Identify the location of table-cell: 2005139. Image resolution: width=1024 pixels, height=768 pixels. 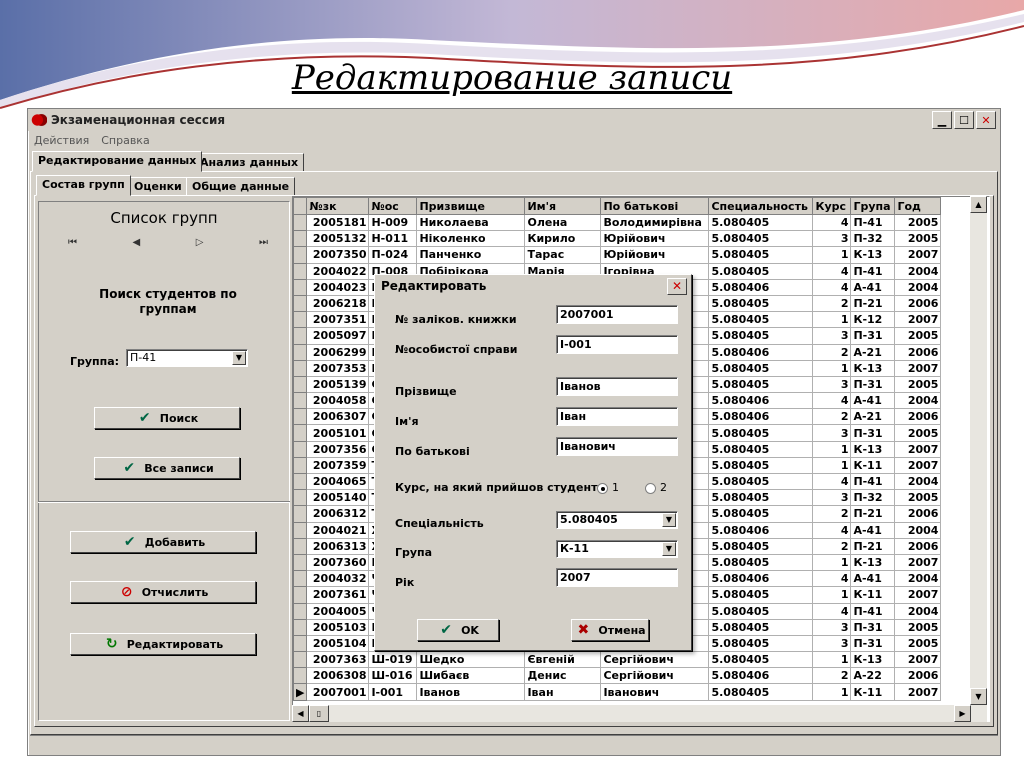
(338, 384).